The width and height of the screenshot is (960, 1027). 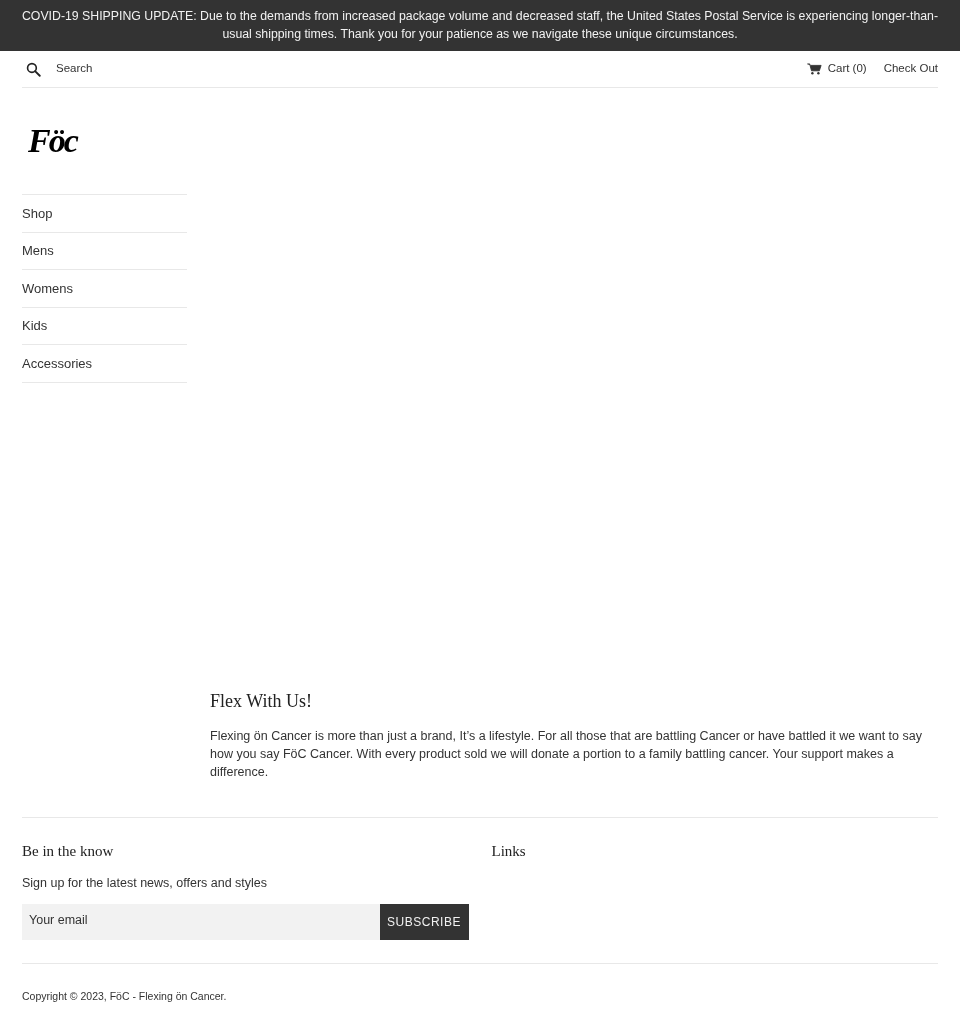 I want to click on search-field: Search, so click(x=206, y=69).